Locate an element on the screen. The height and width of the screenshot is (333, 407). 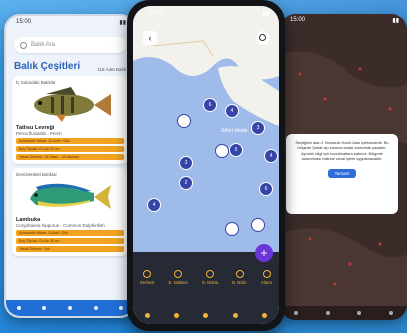
back-button: ‹ is located at coordinates (150, 38).